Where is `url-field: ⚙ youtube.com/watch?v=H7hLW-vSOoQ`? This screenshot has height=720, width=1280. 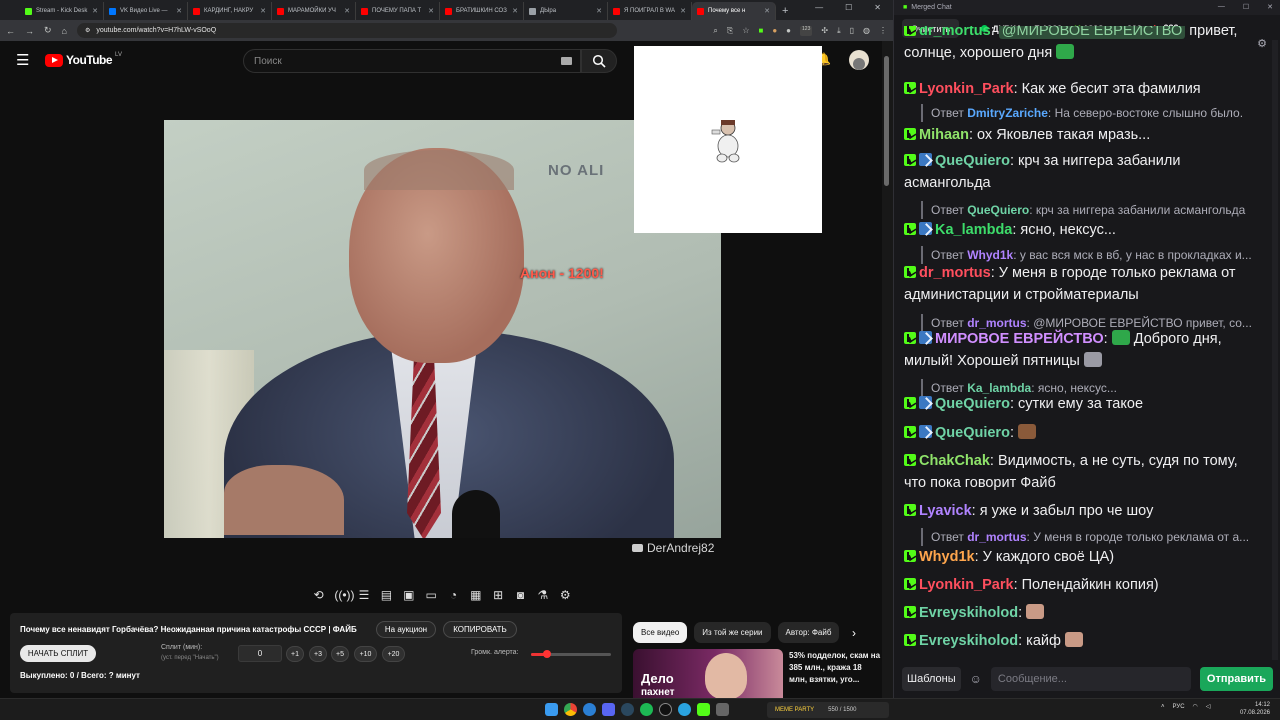 url-field: ⚙ youtube.com/watch?v=H7hLW-vSOoQ is located at coordinates (346, 30).